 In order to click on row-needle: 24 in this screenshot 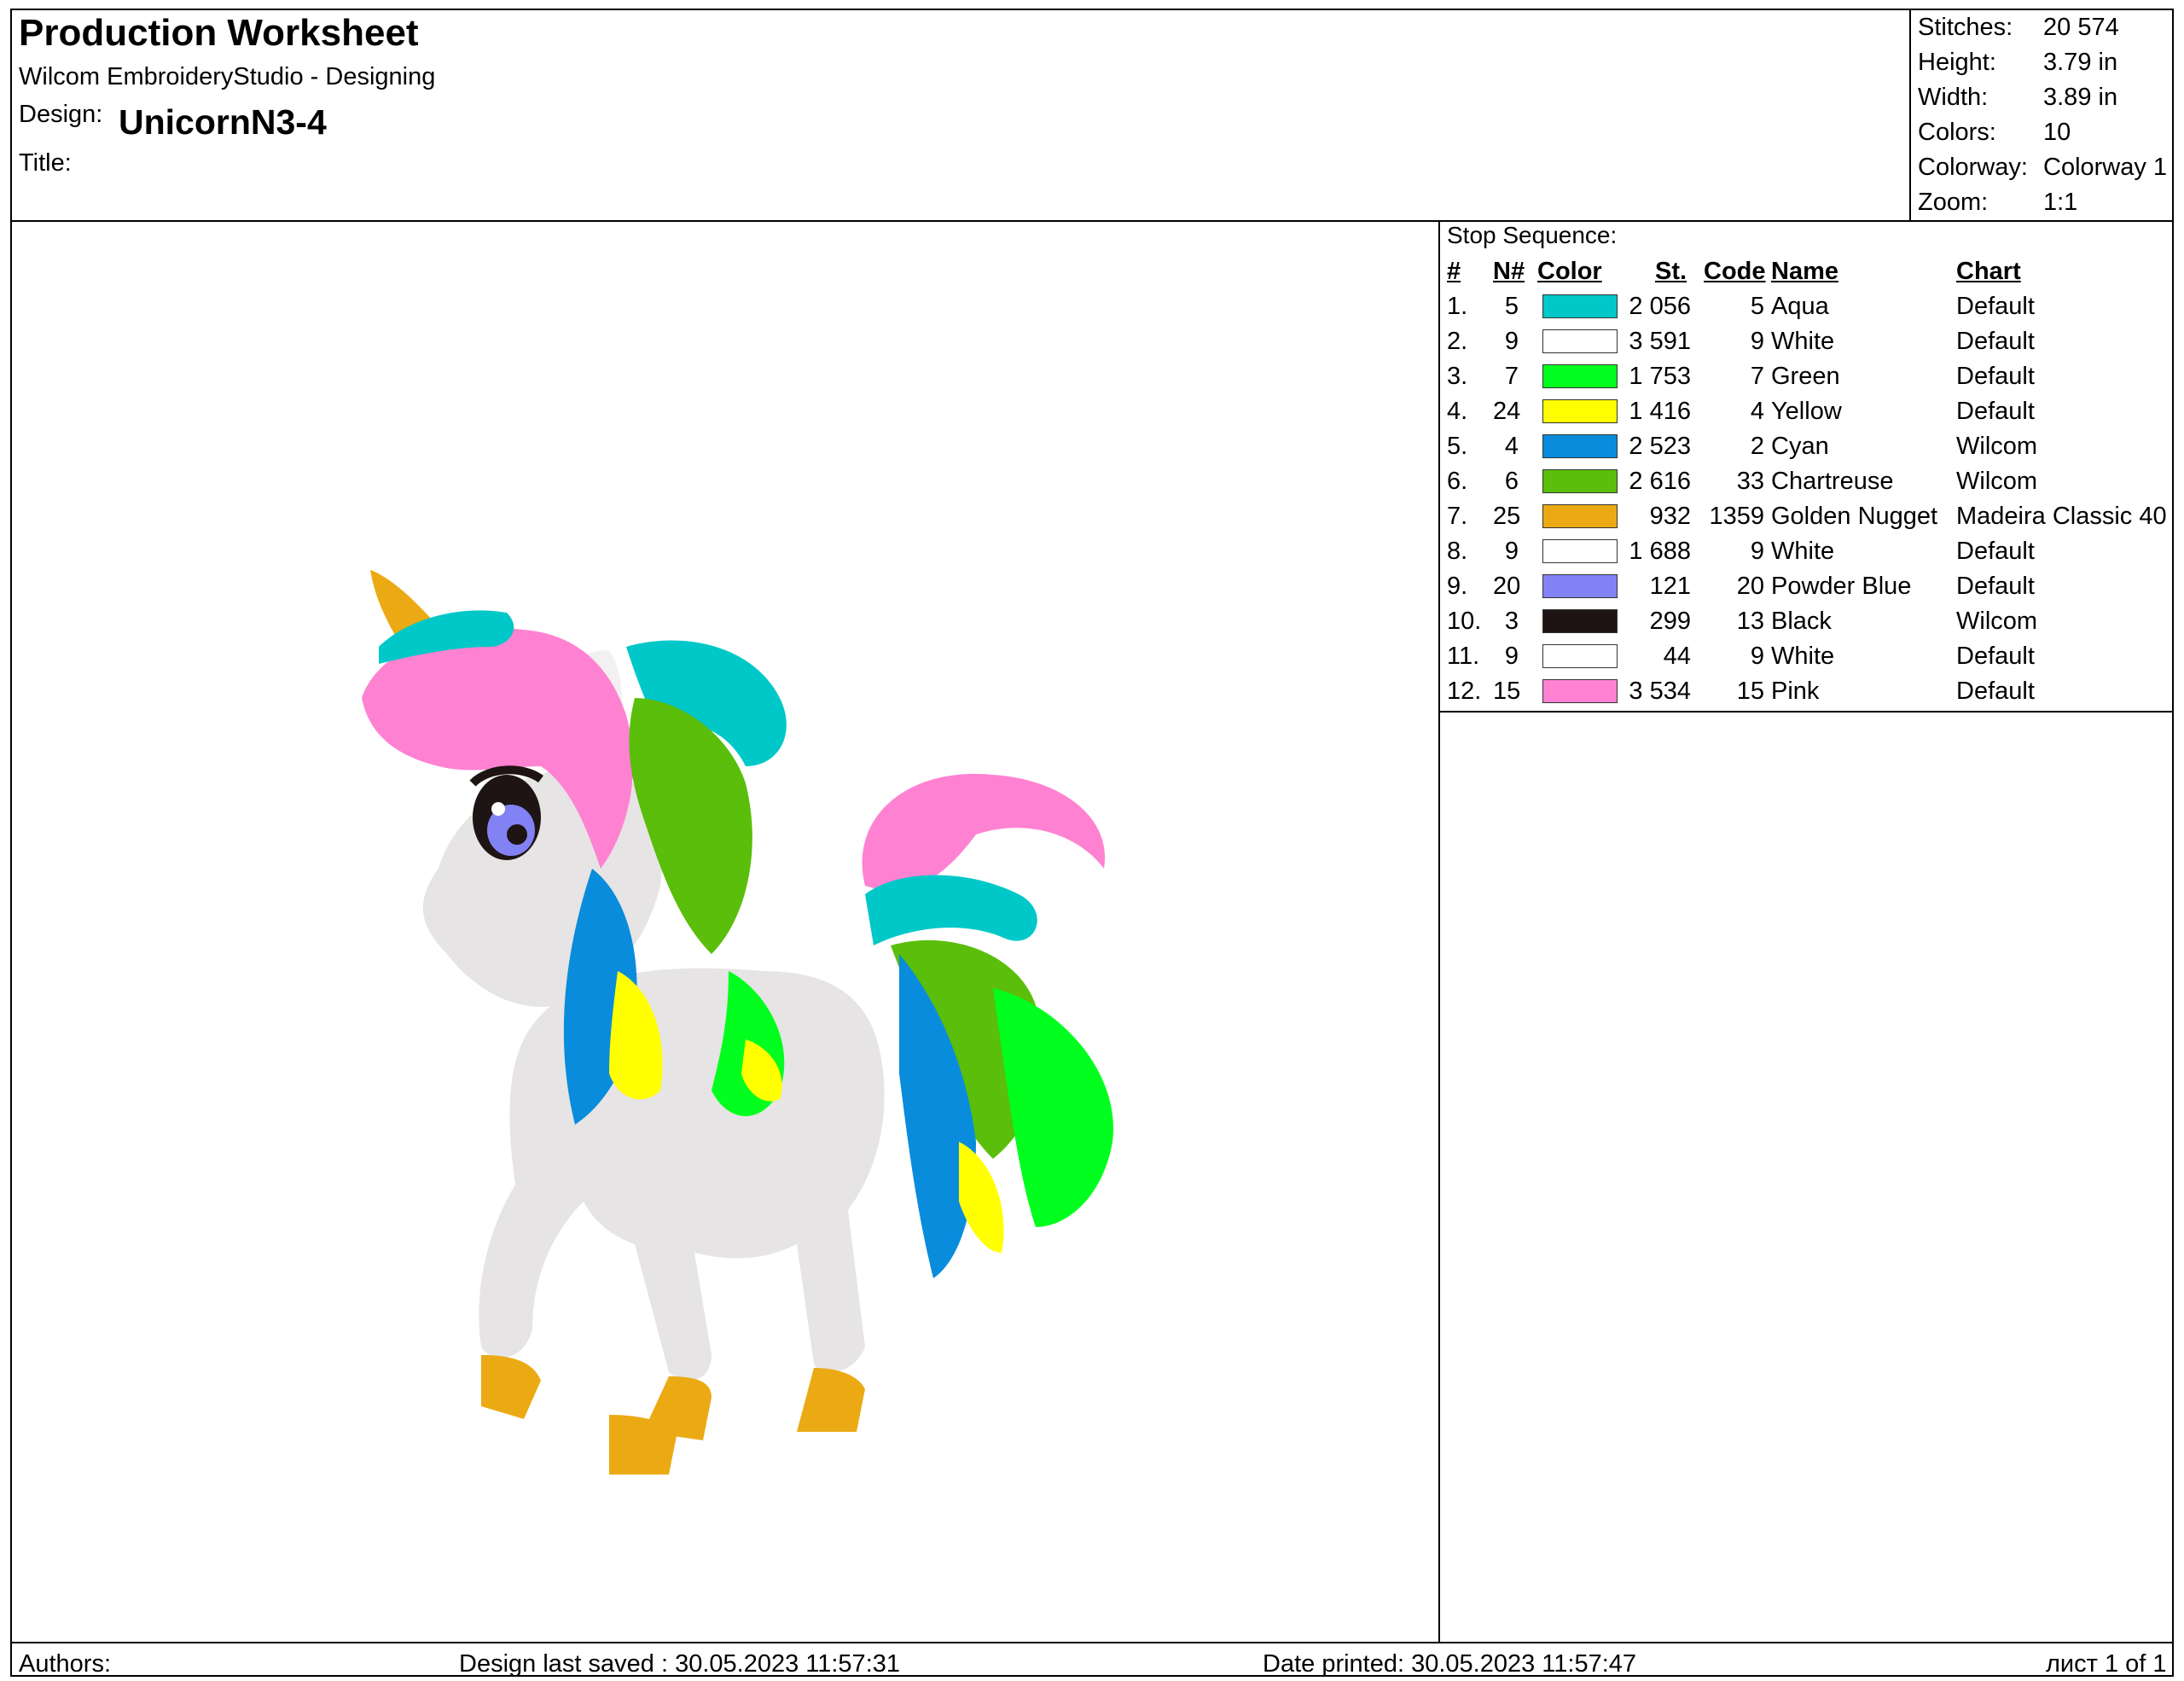, I will do `click(1507, 411)`.